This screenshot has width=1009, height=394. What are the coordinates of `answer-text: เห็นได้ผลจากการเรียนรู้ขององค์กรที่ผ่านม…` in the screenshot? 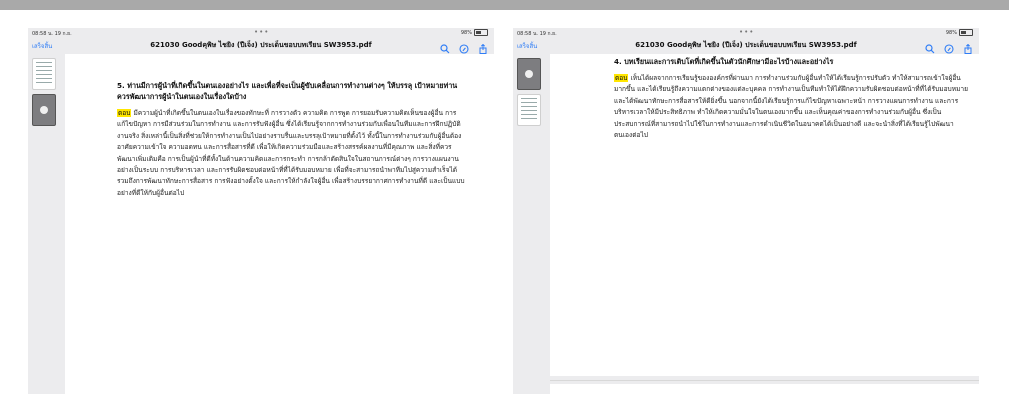 It's located at (791, 107).